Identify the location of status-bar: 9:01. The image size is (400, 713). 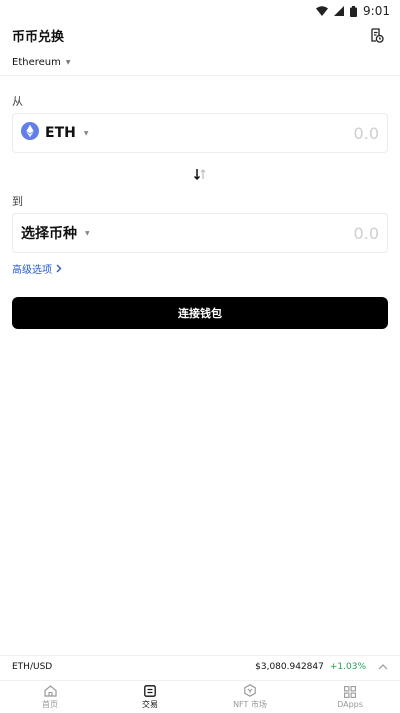
(200, 11).